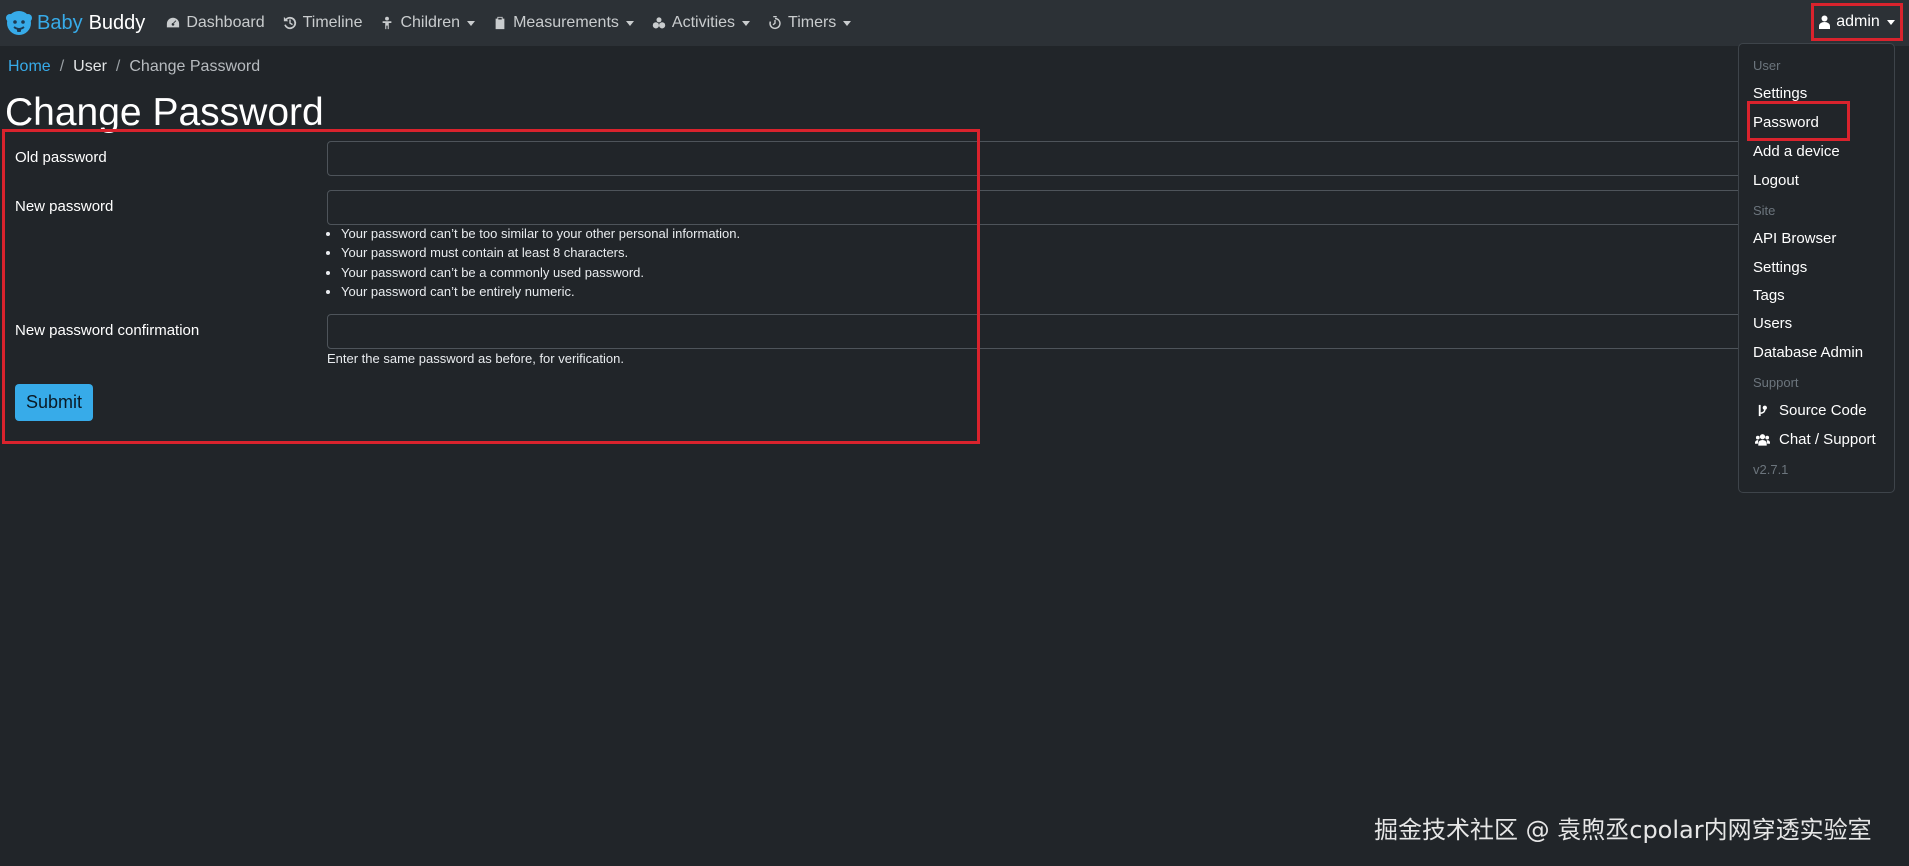  I want to click on user-menu-toggle: admin, so click(1857, 22).